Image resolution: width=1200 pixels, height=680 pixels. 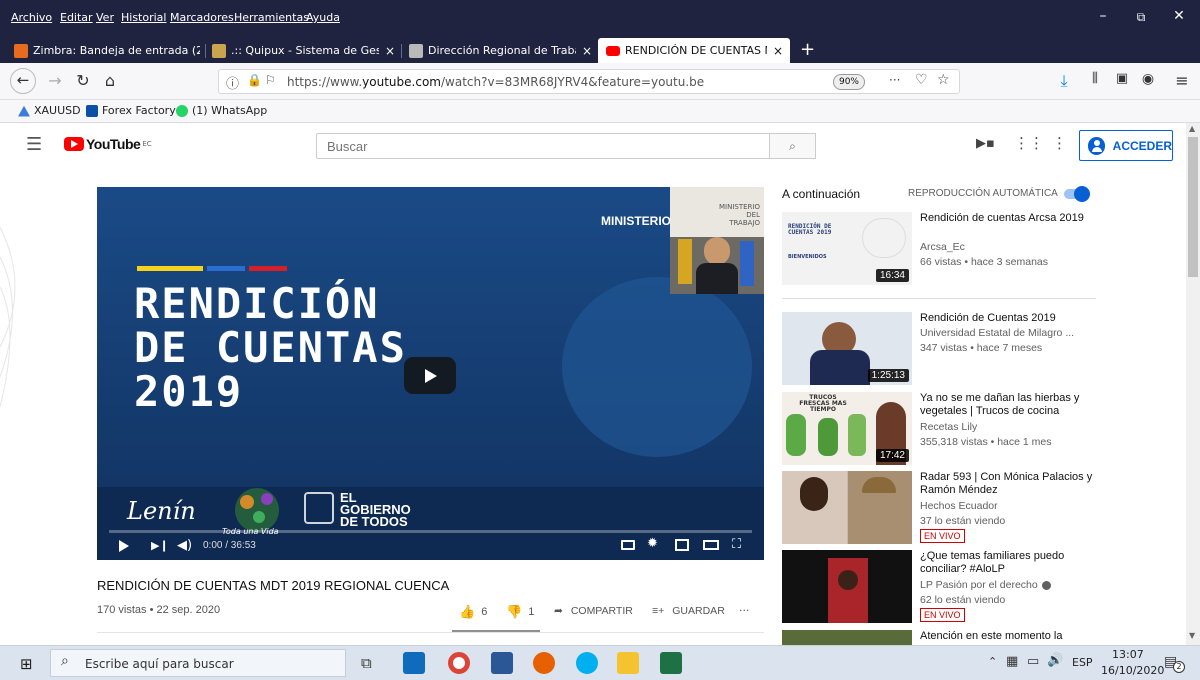 What do you see at coordinates (374, 521) in the screenshot?
I see `gobierno-line3: DE TODOS` at bounding box center [374, 521].